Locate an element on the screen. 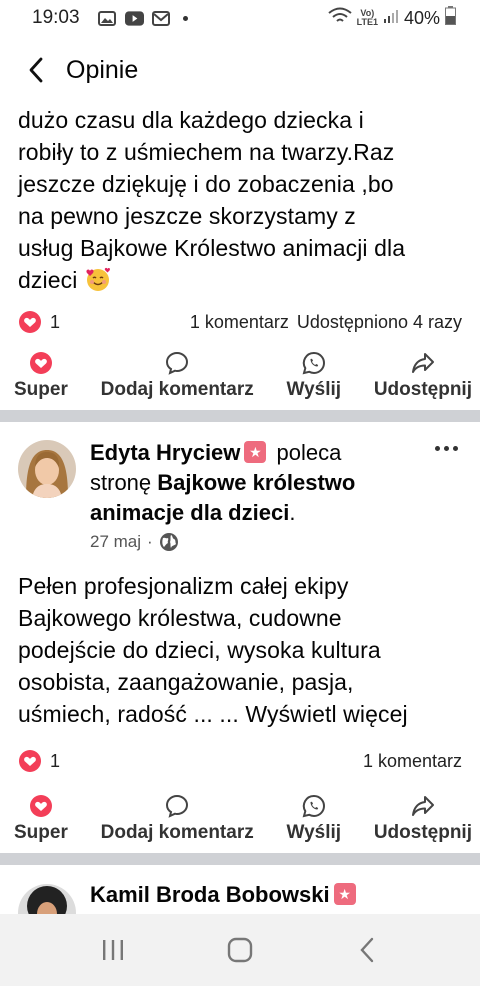 This screenshot has height=986, width=480. chevron-left-icon is located at coordinates (36, 70).